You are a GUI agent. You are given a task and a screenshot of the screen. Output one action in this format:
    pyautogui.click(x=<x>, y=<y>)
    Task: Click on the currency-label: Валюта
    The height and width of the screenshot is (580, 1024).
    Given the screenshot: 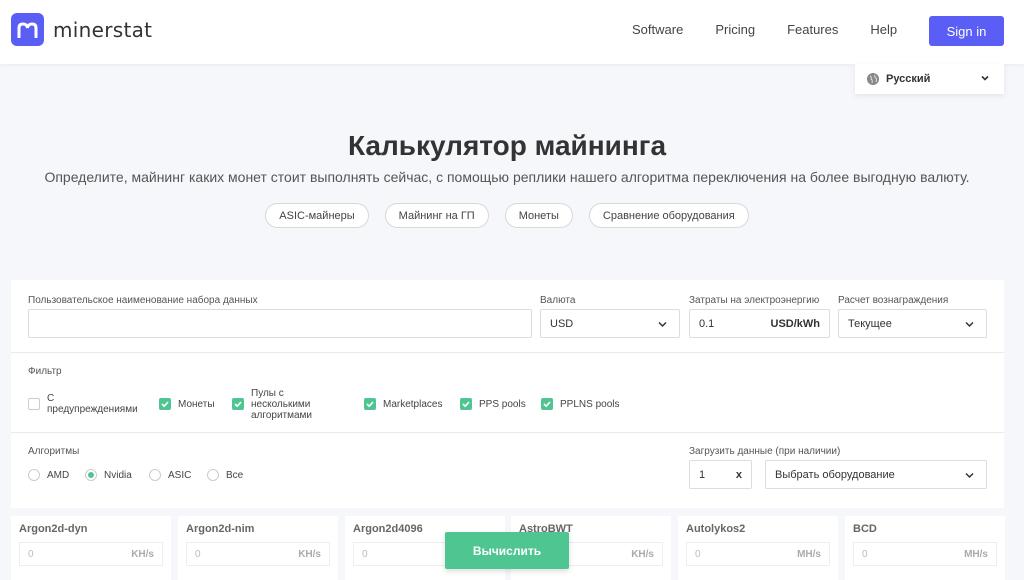 What is the action you would take?
    pyautogui.click(x=558, y=300)
    